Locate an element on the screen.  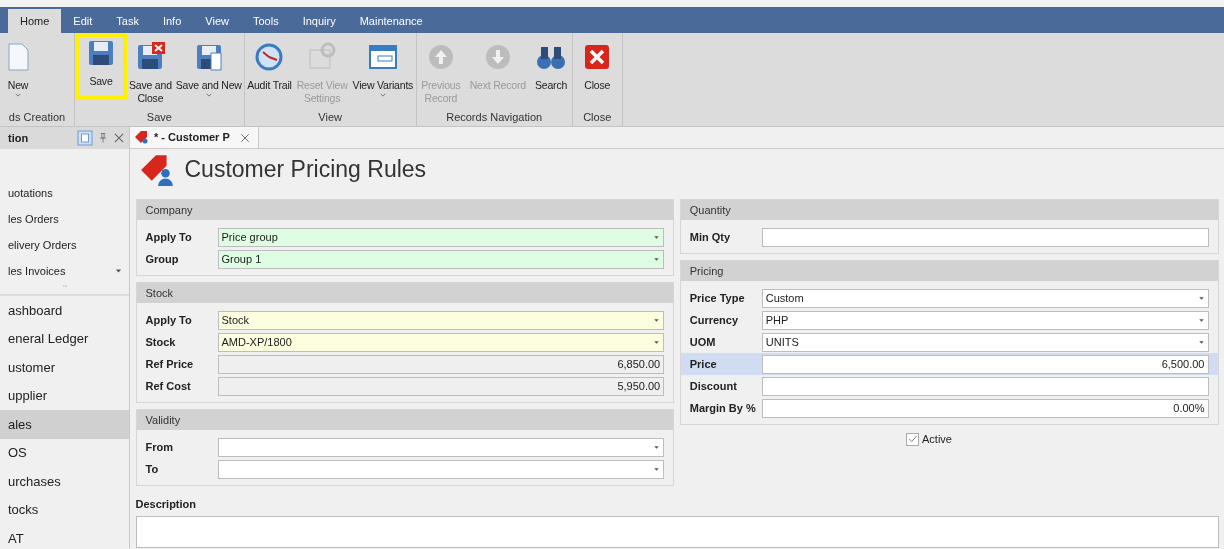
field-label: Description is located at coordinates (166, 504).